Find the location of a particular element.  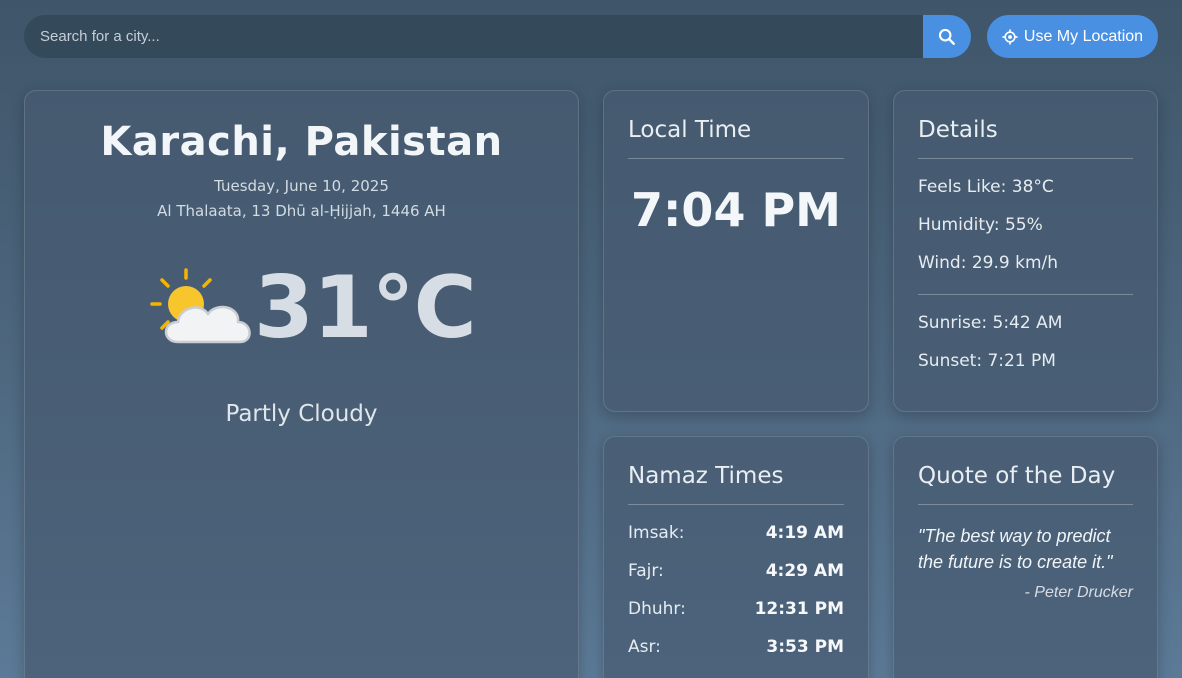

wind-speed: Wind: 29.9 km/h is located at coordinates (988, 263).